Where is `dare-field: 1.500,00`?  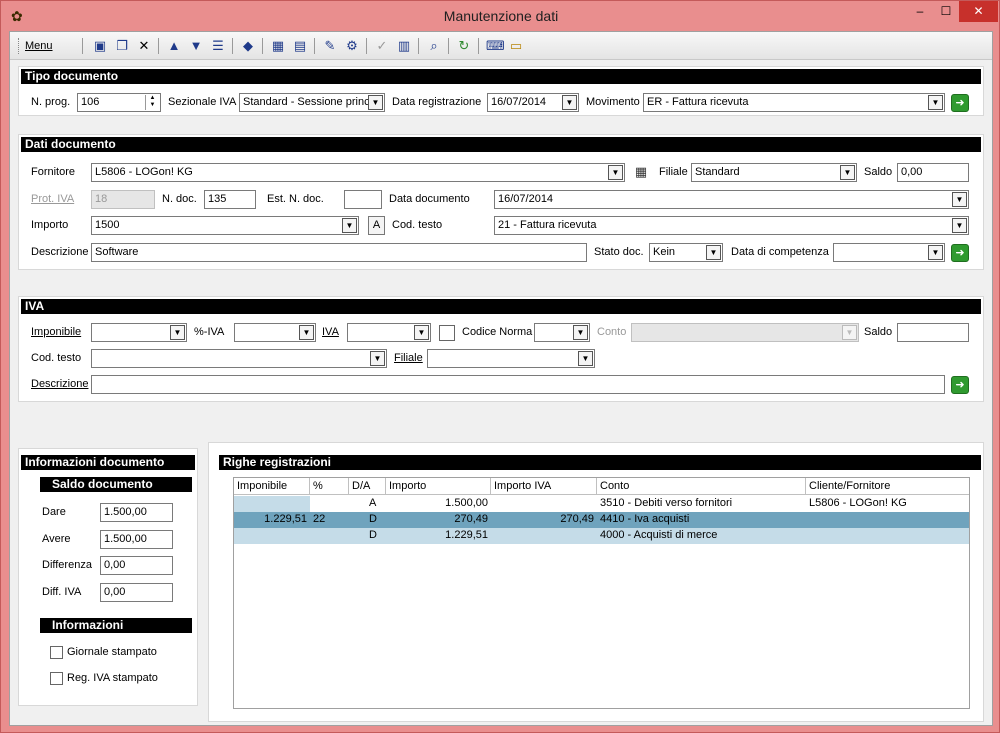 dare-field: 1.500,00 is located at coordinates (136, 512).